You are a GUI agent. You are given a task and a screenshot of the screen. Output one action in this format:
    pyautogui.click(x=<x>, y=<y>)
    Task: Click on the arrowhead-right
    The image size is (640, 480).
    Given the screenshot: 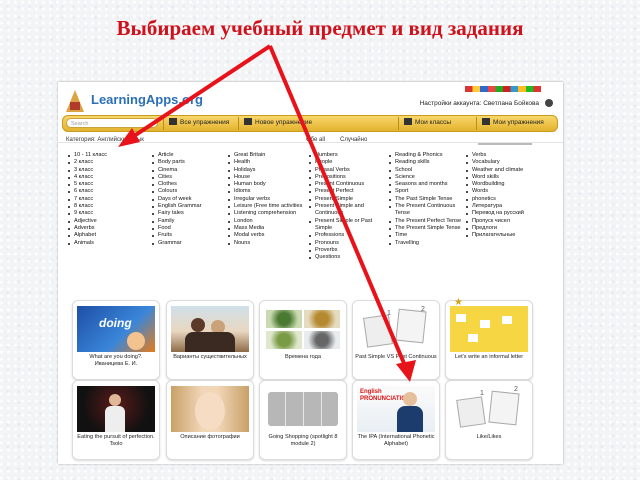 What is the action you would take?
    pyautogui.click(x=406, y=371)
    